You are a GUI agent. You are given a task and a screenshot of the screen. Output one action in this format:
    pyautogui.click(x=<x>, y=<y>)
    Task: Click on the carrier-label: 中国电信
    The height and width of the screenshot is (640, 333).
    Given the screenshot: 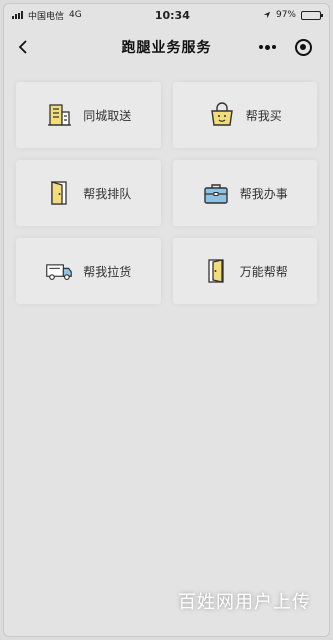 What is the action you would take?
    pyautogui.click(x=46, y=16)
    